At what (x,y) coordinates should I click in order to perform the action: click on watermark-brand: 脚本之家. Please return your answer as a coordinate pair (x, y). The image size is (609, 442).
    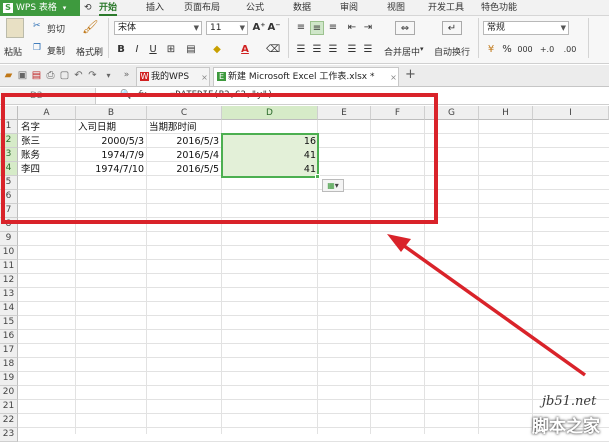
    Looking at the image, I should click on (566, 427).